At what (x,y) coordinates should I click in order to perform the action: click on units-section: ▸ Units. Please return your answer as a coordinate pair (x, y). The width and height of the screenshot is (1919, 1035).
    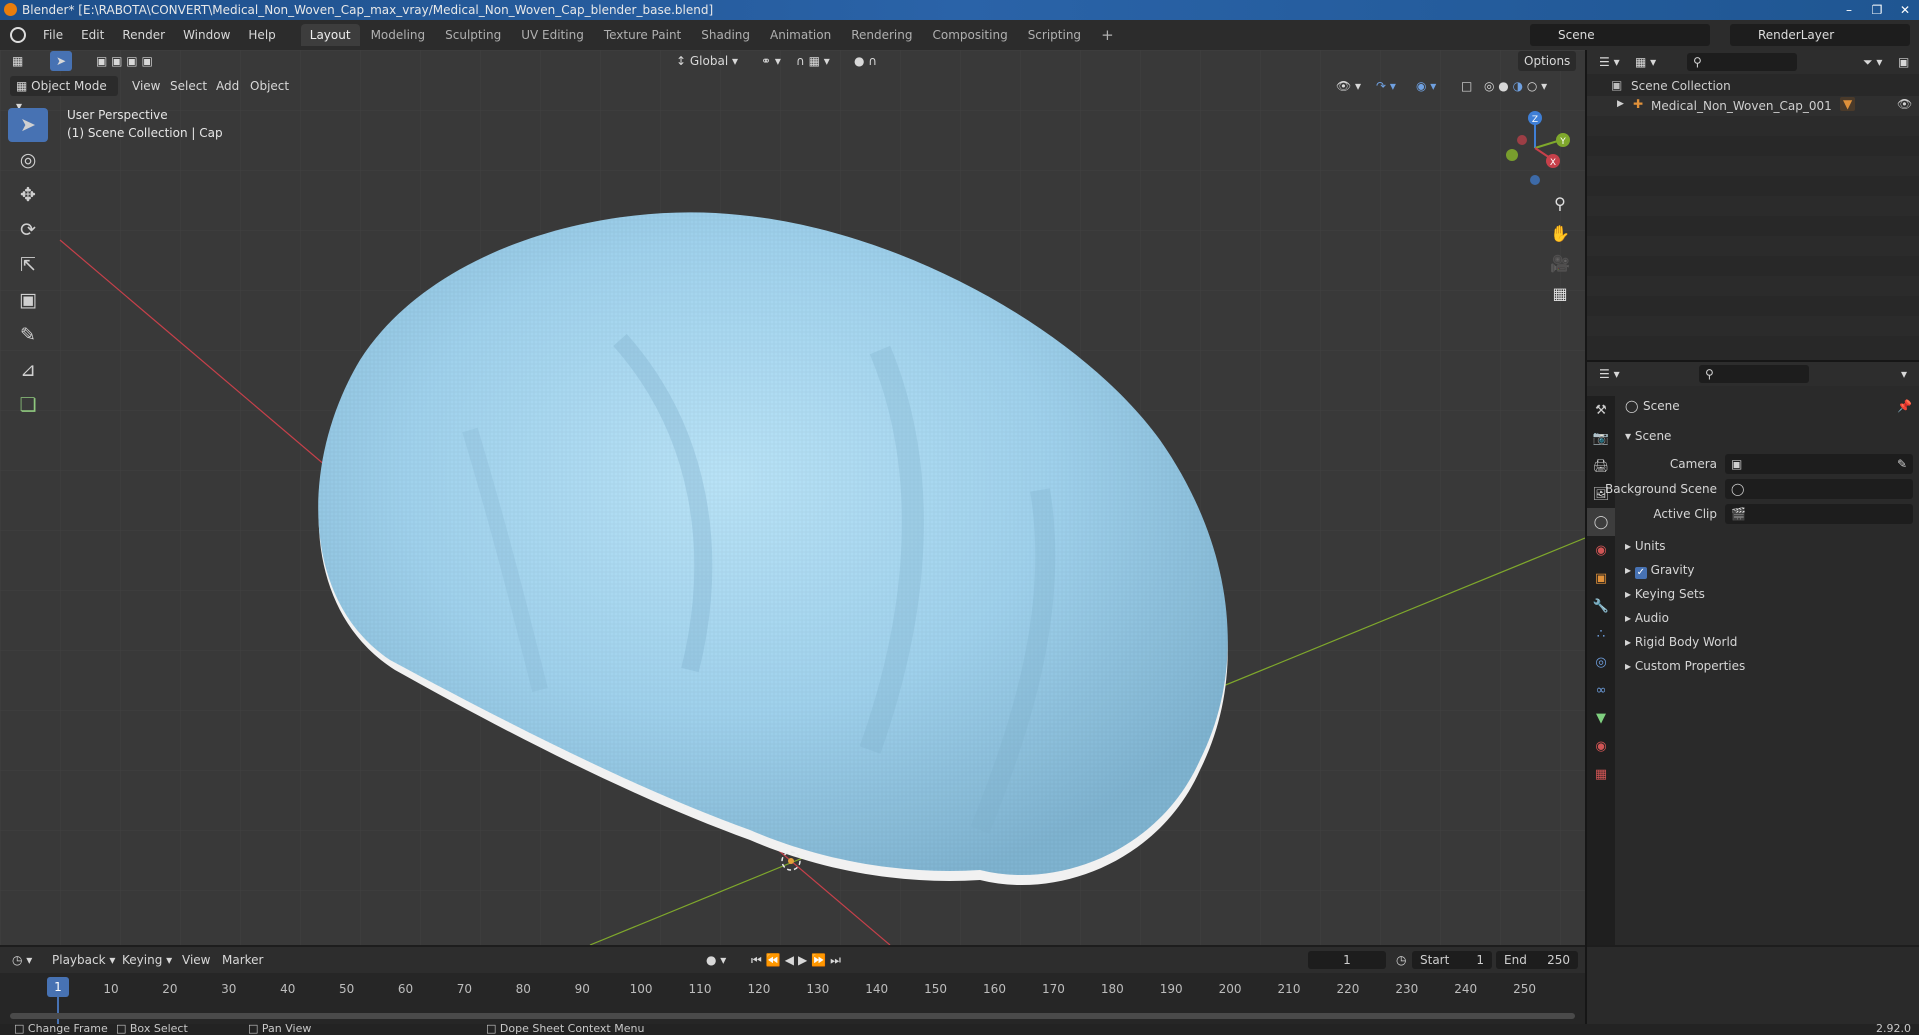
    Looking at the image, I should click on (1645, 546).